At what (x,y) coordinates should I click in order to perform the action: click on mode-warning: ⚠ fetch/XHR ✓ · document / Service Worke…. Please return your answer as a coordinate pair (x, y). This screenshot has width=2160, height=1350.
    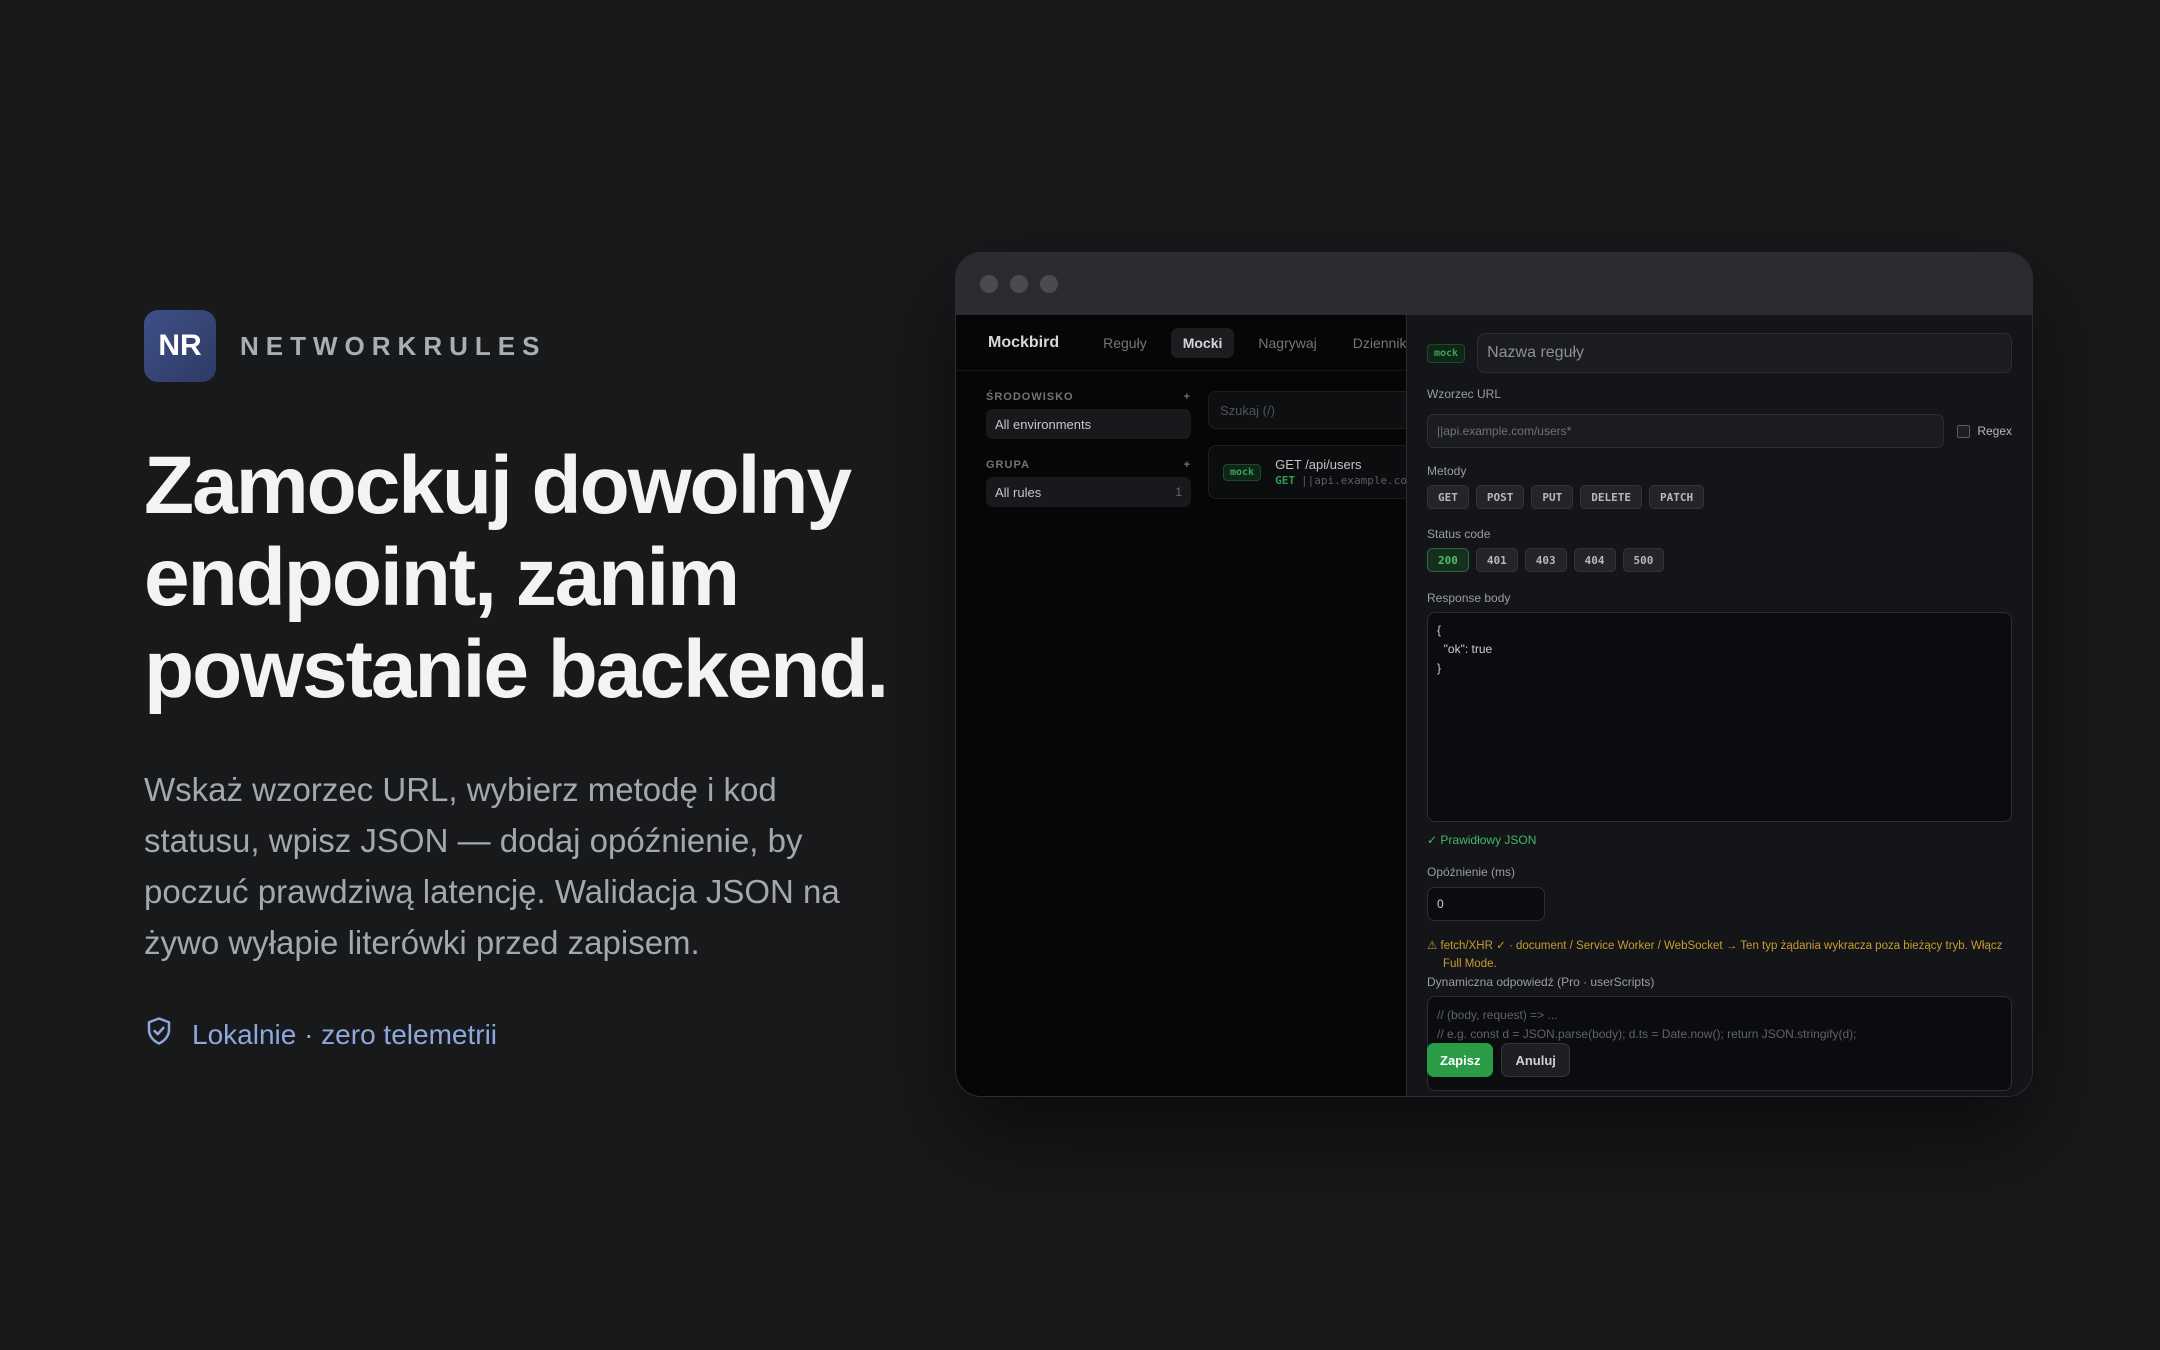
    Looking at the image, I should click on (1715, 955).